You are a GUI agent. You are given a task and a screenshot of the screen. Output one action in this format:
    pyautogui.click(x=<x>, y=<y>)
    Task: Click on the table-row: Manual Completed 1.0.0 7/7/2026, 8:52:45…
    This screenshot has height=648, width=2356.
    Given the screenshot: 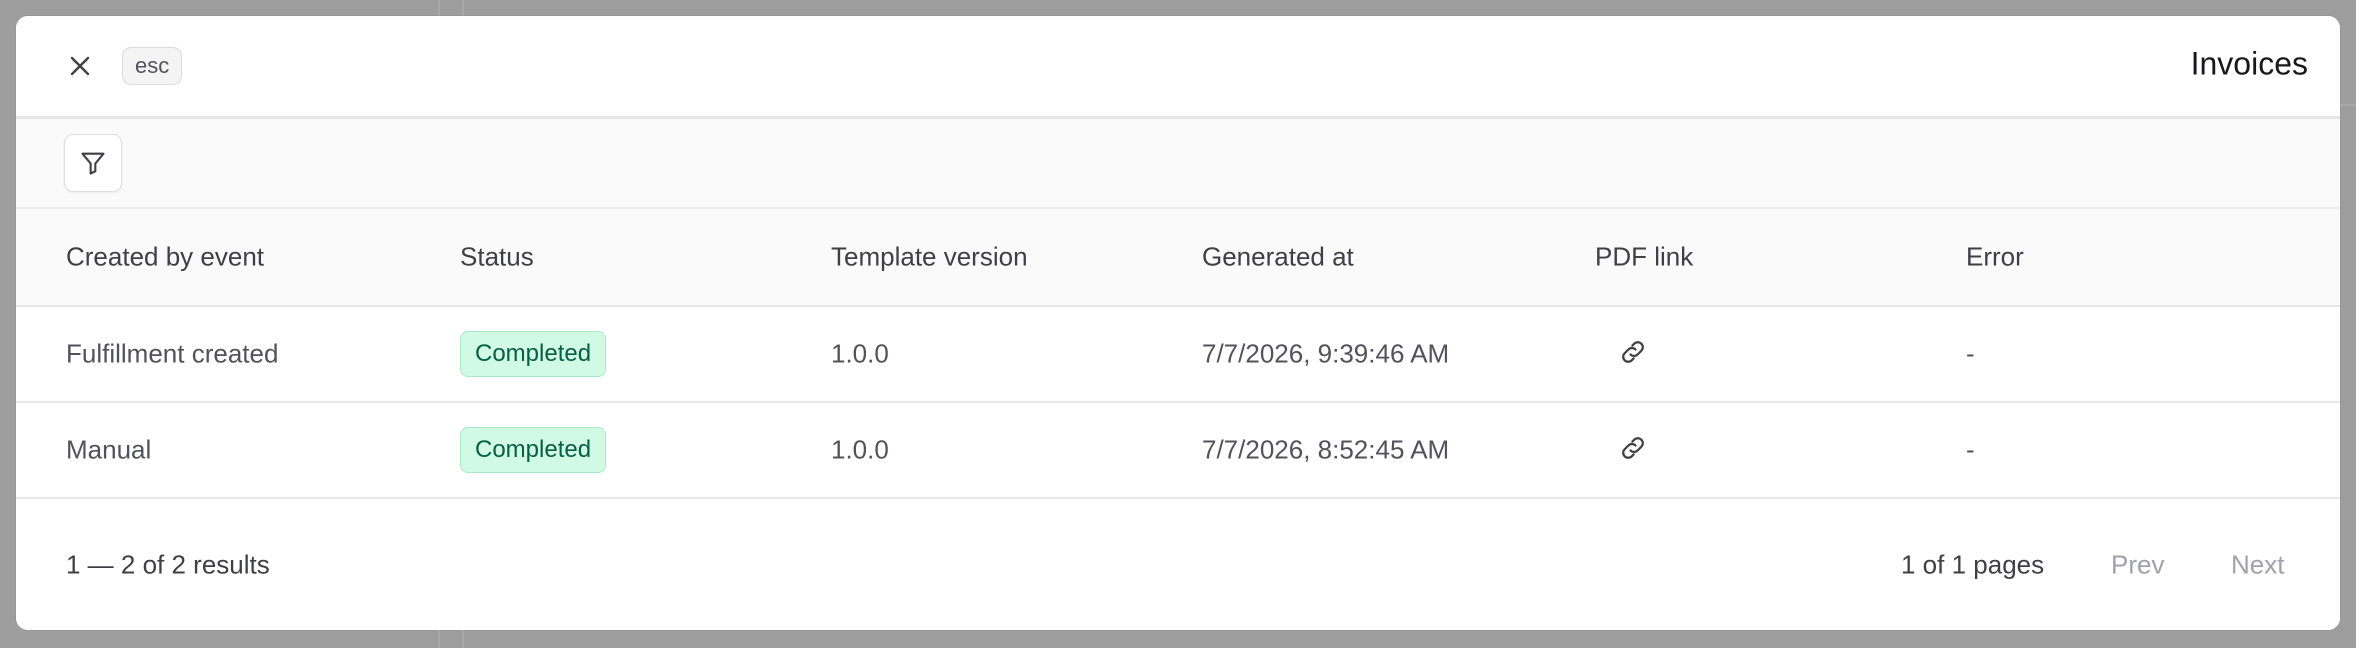 What is the action you would take?
    pyautogui.click(x=1178, y=451)
    